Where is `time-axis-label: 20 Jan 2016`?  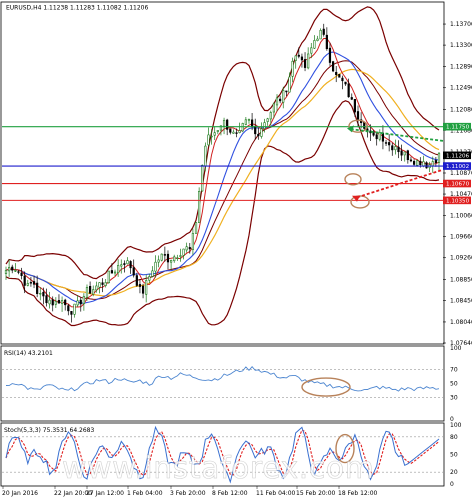
time-axis-label: 20 Jan 2016 is located at coordinates (20, 493).